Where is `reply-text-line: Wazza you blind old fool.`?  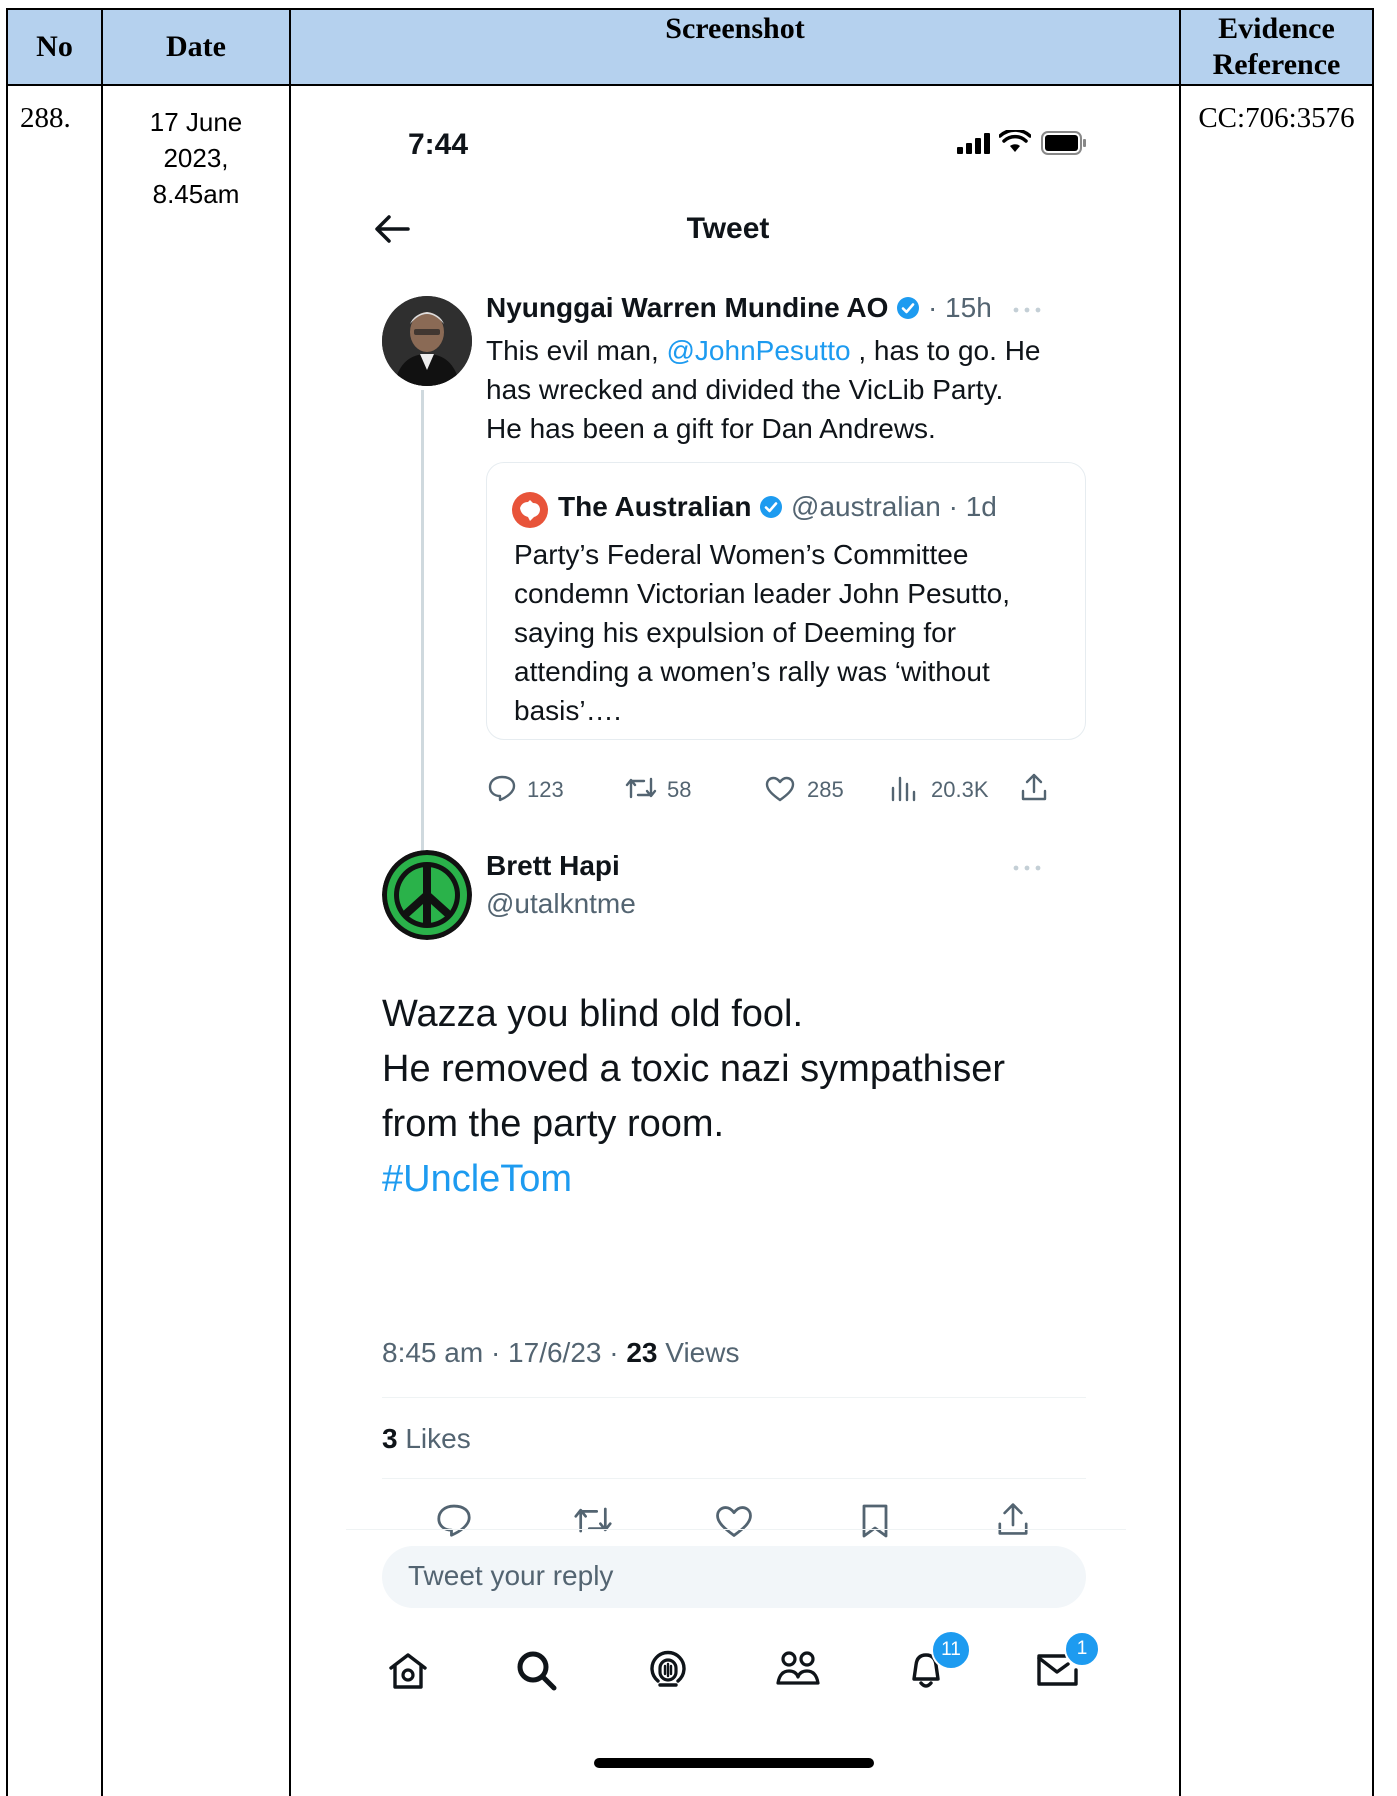
reply-text-line: Wazza you blind old fool. is located at coordinates (593, 1014).